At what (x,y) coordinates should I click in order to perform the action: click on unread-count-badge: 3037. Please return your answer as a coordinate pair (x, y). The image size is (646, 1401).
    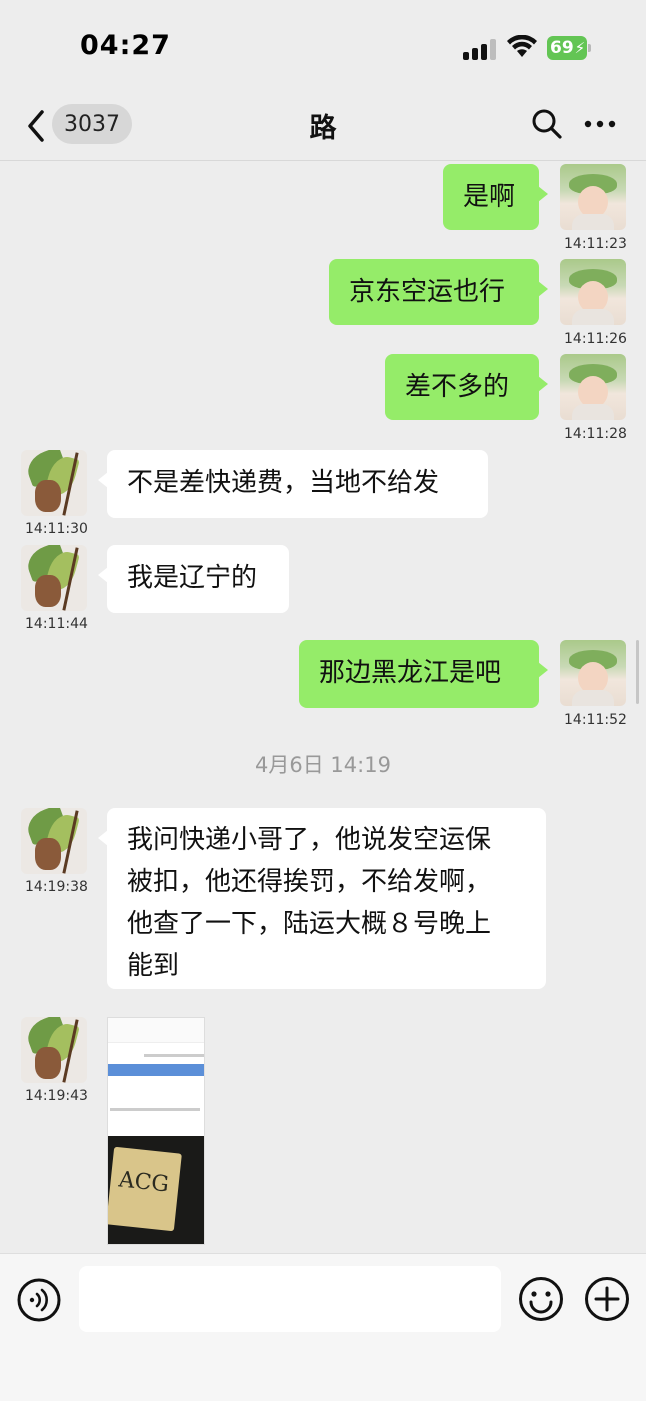
    Looking at the image, I should click on (92, 124).